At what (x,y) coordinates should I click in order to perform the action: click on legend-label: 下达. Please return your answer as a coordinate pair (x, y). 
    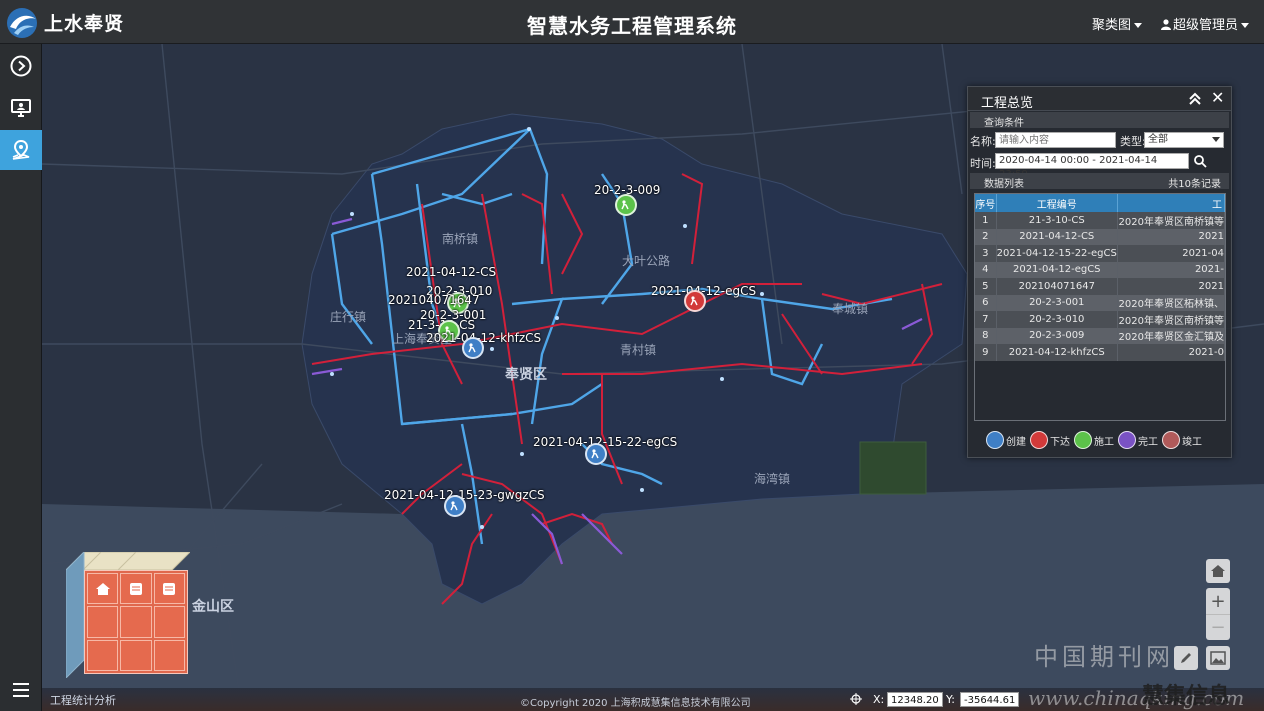
    Looking at the image, I should click on (1060, 442).